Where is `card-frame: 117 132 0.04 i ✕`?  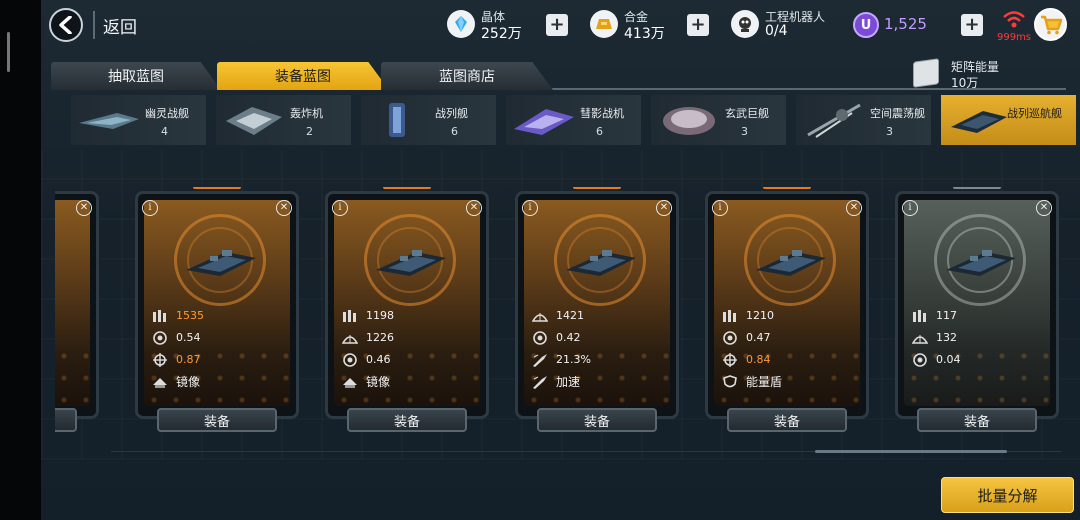 card-frame: 117 132 0.04 i ✕ is located at coordinates (977, 305).